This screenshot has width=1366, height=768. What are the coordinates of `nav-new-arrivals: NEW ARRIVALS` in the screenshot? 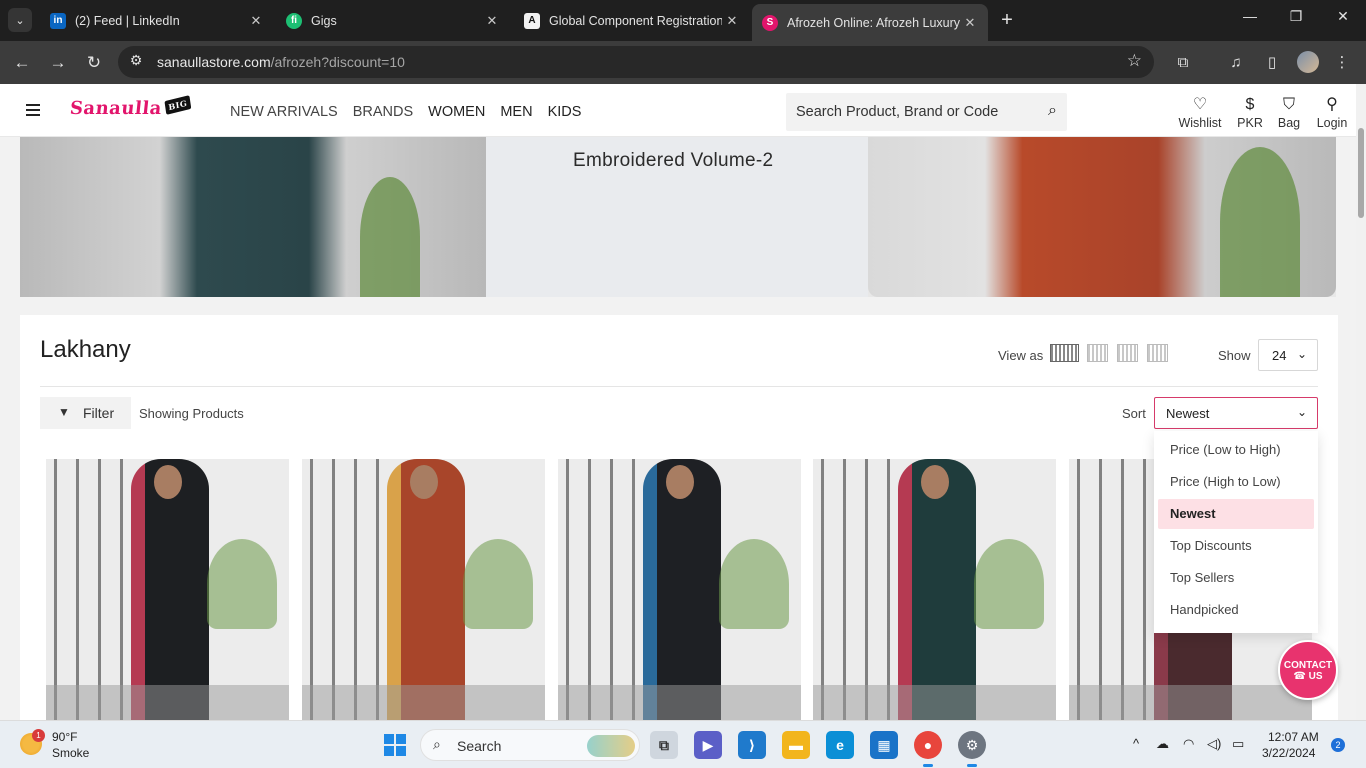 It's located at (284, 112).